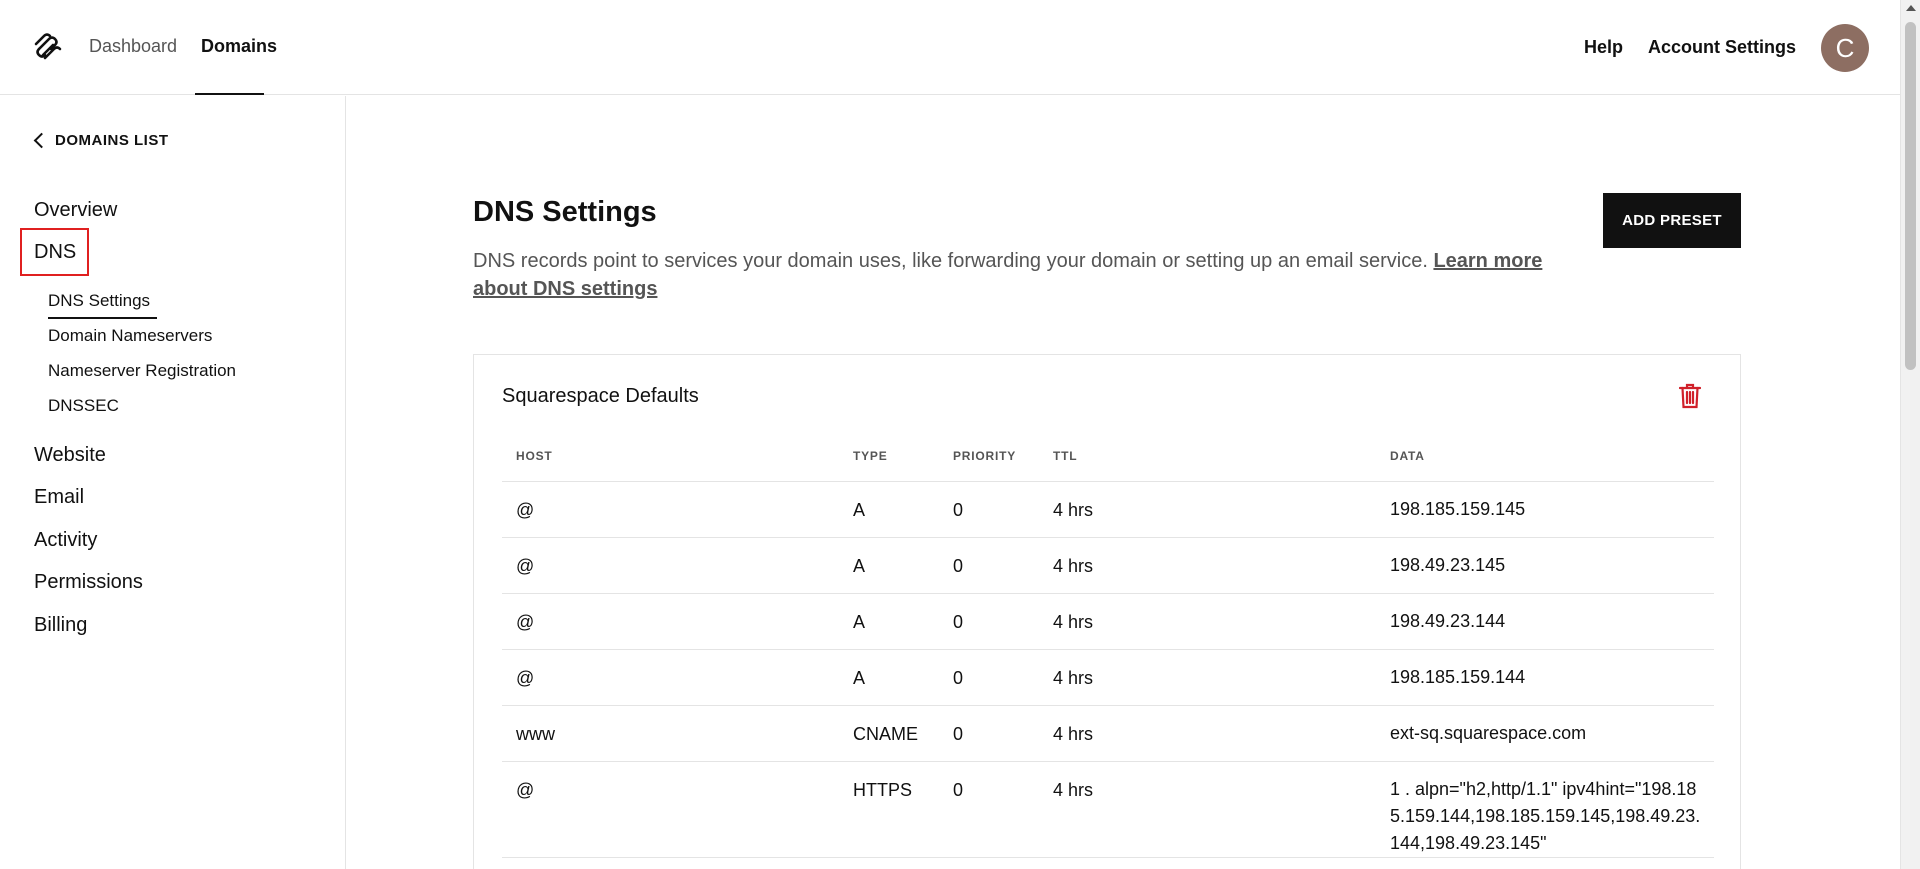 The height and width of the screenshot is (869, 1920). I want to click on nav-domains-link: Domains, so click(239, 46).